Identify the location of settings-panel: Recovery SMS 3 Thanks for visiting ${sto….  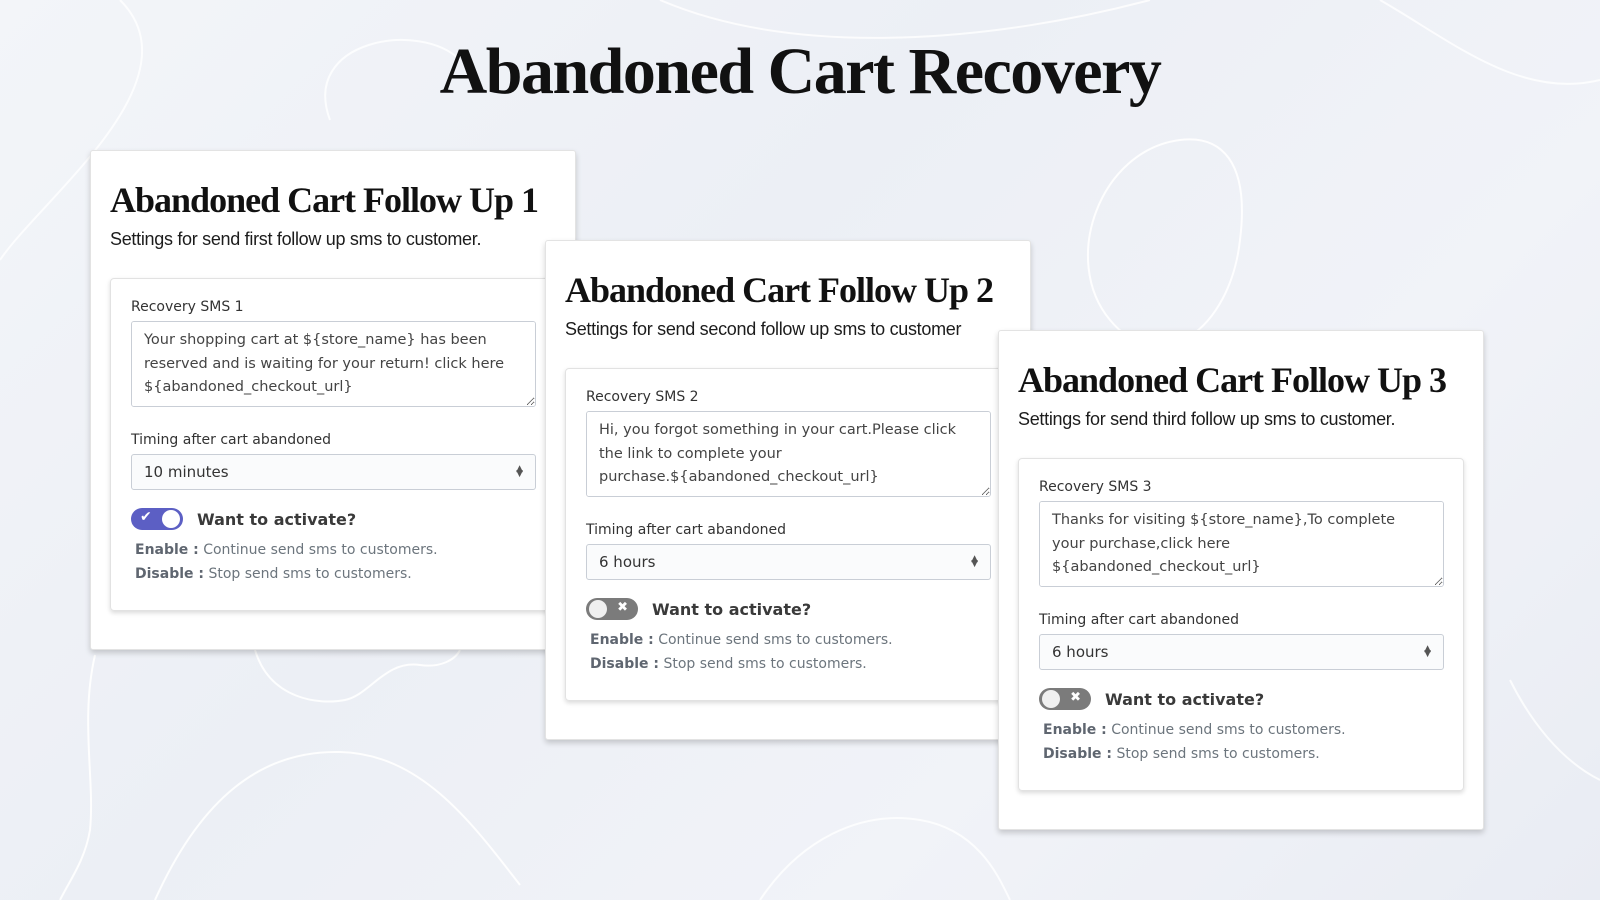
(1241, 624).